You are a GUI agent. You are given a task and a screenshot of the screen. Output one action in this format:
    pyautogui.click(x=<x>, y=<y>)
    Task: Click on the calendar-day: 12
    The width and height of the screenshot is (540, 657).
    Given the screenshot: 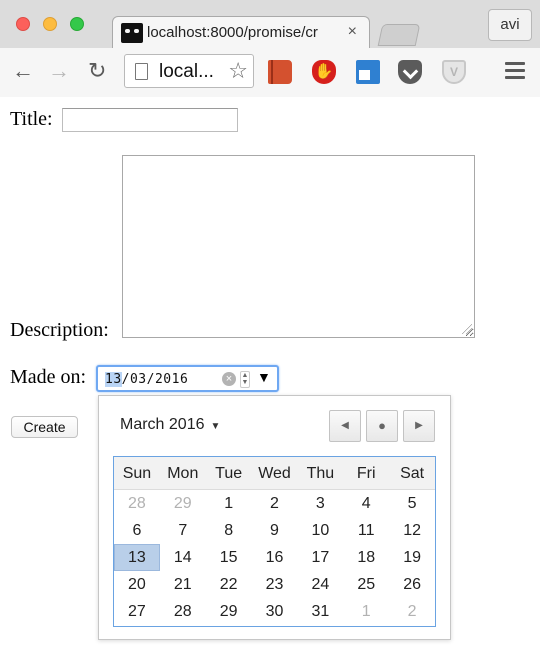 What is the action you would take?
    pyautogui.click(x=412, y=530)
    